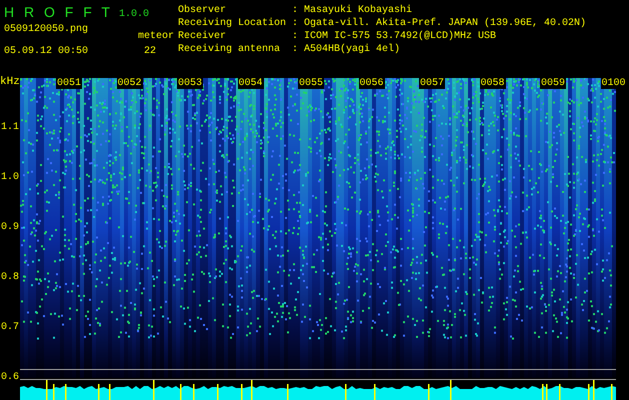 The image size is (629, 400). I want to click on time-label: 0057, so click(432, 83).